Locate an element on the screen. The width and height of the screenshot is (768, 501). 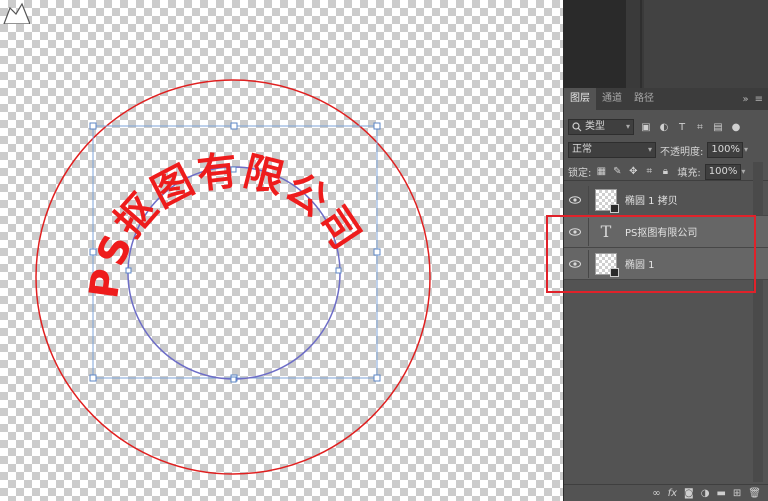
panel-dock-area is located at coordinates (666, 44).